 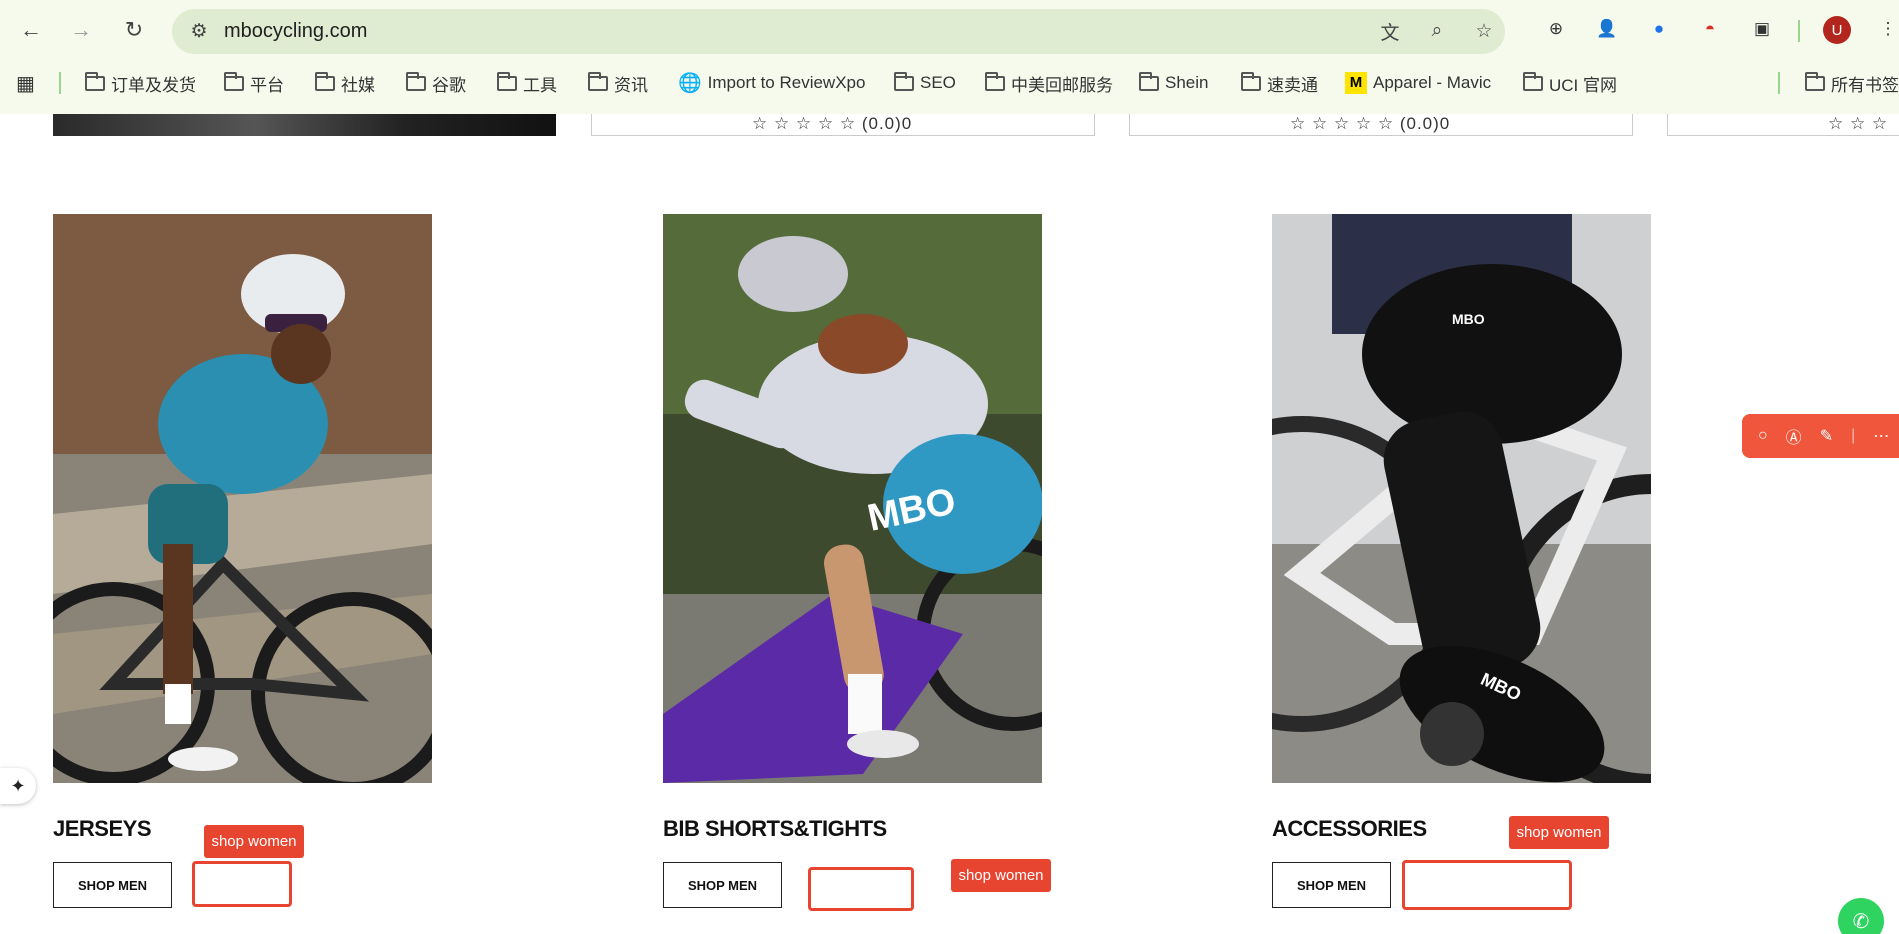 I want to click on translate-icon: 文, so click(x=1390, y=31).